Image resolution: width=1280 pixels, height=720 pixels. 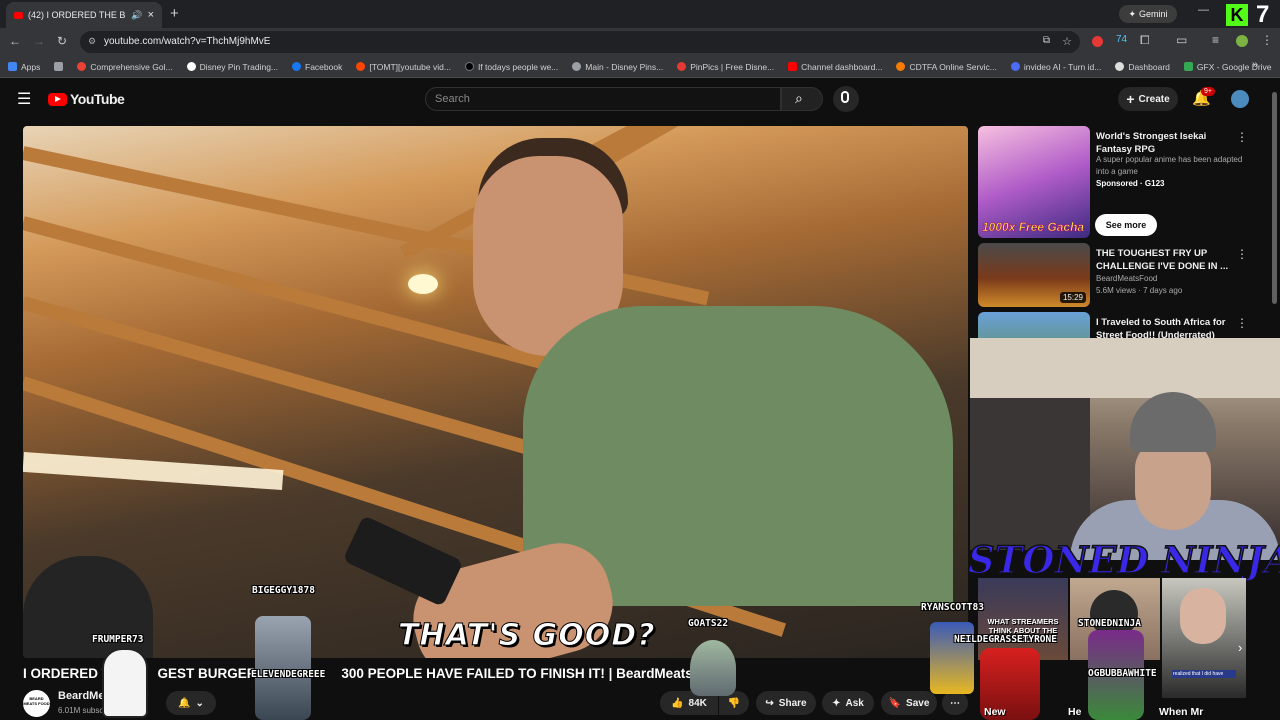 What do you see at coordinates (1227, 67) in the screenshot?
I see `bookmark-item: GFX - Google Drive` at bounding box center [1227, 67].